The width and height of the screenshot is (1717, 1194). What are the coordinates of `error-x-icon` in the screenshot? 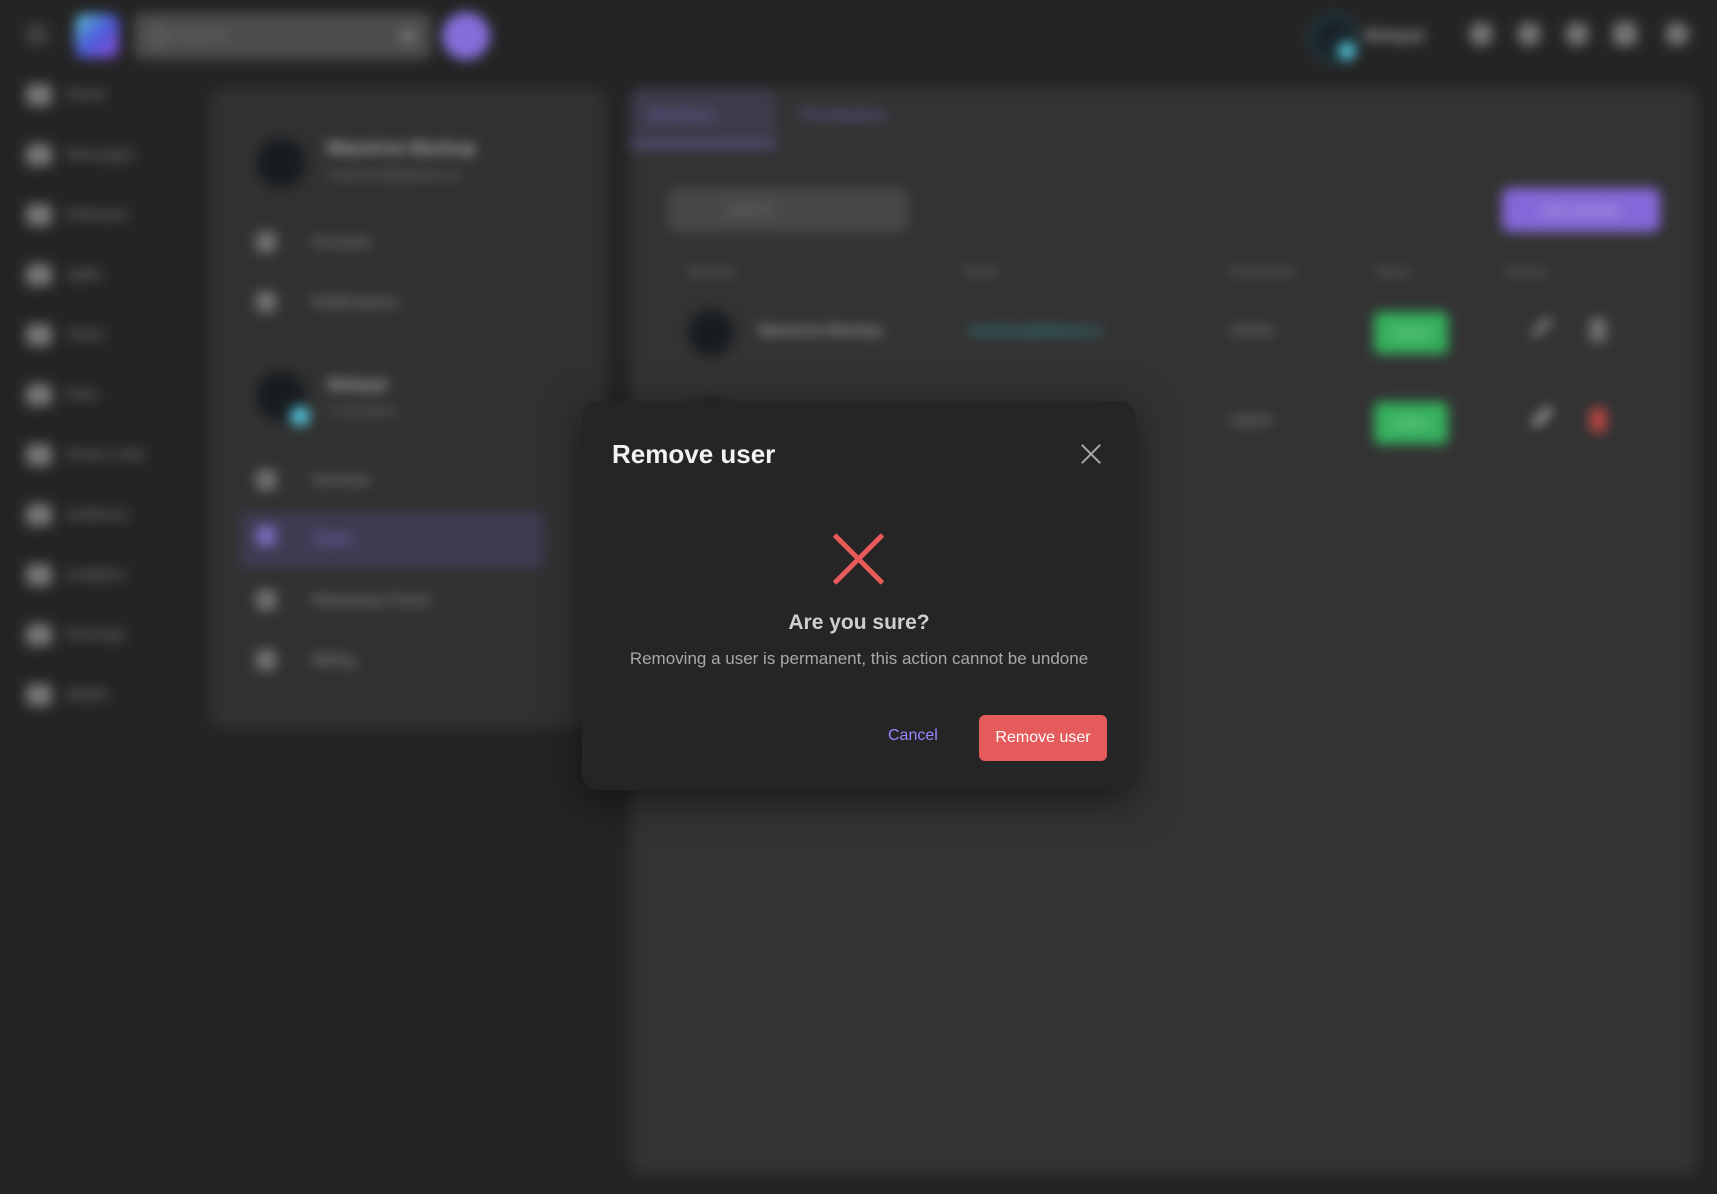 It's located at (859, 559).